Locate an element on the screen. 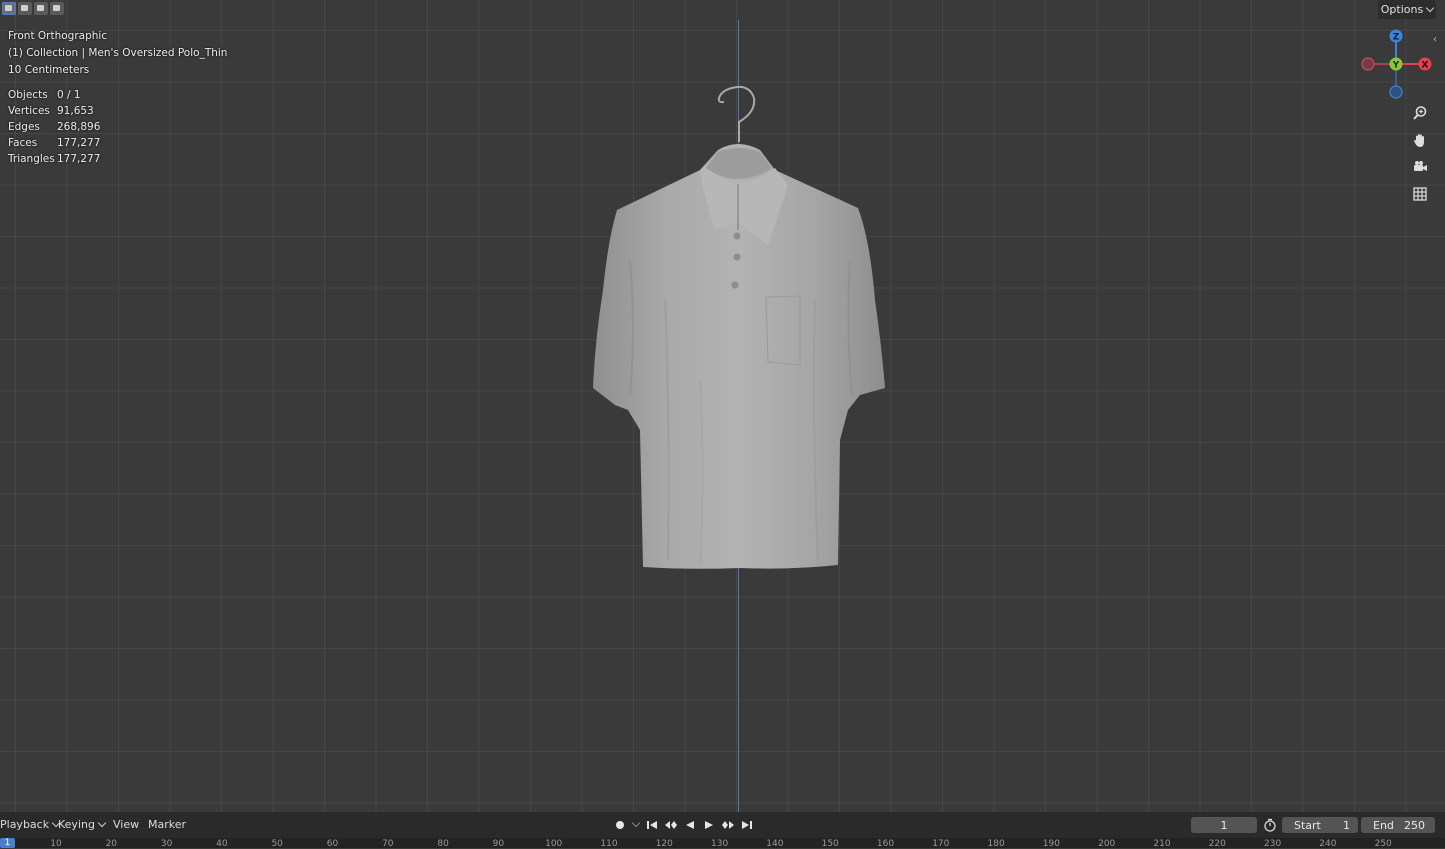 The image size is (1445, 849). select-intersect-icon is located at coordinates (57, 8).